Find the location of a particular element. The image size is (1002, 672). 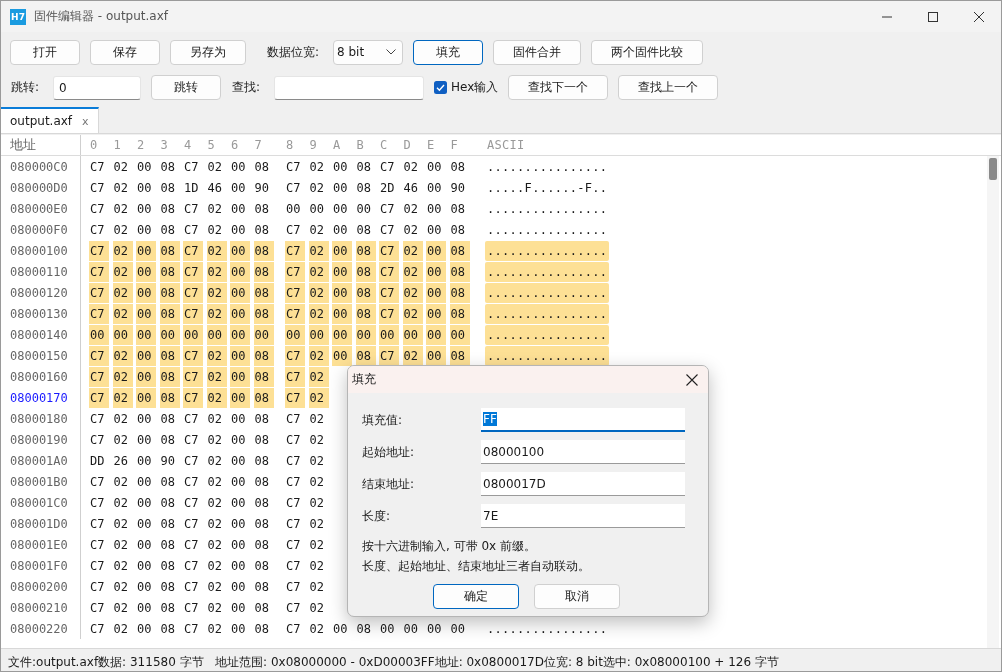

input-field: FF is located at coordinates (583, 420).